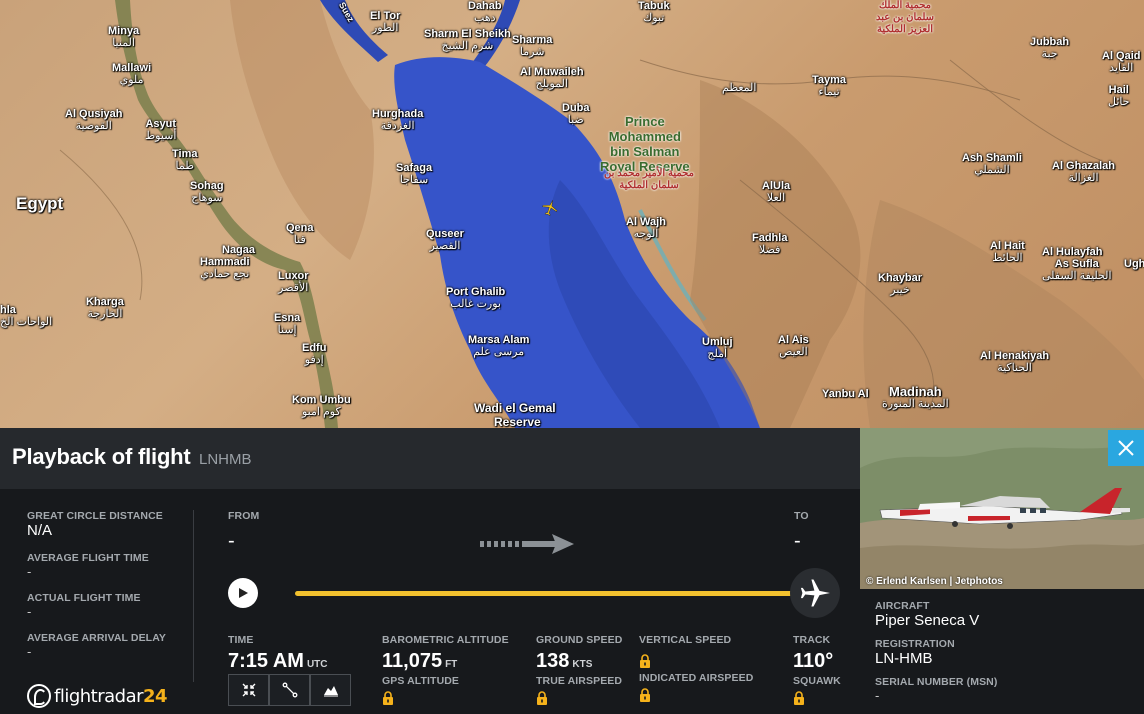 The width and height of the screenshot is (1144, 714). I want to click on map-label-tayma: Tayma تيماء, so click(829, 86).